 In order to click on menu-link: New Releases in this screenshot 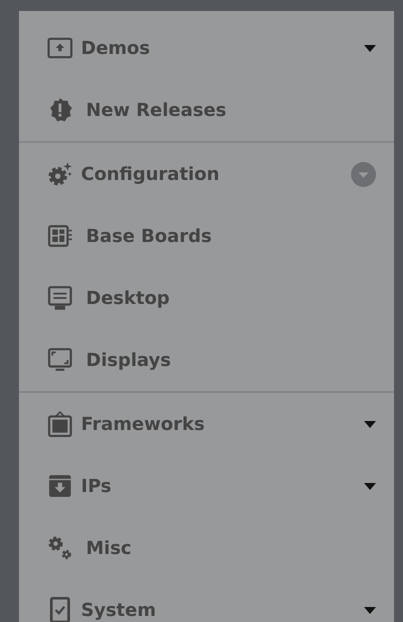, I will do `click(206, 110)`.